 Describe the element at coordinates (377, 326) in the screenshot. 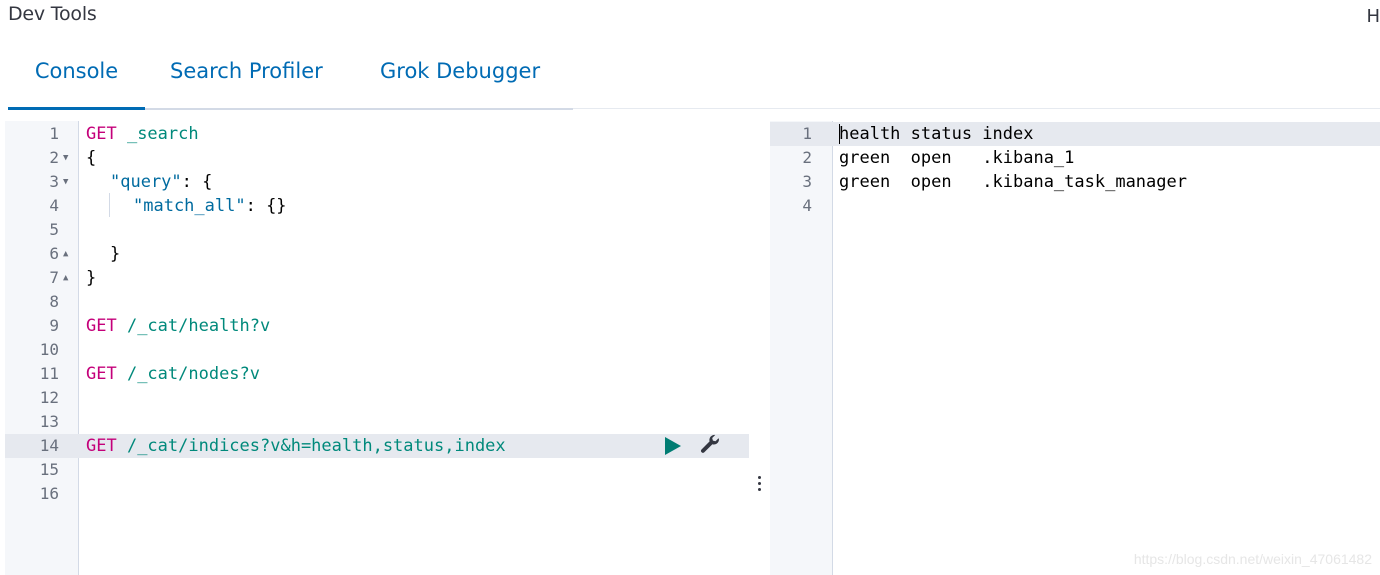

I see `editor-line: 9 GET /_cat/health?v` at that location.